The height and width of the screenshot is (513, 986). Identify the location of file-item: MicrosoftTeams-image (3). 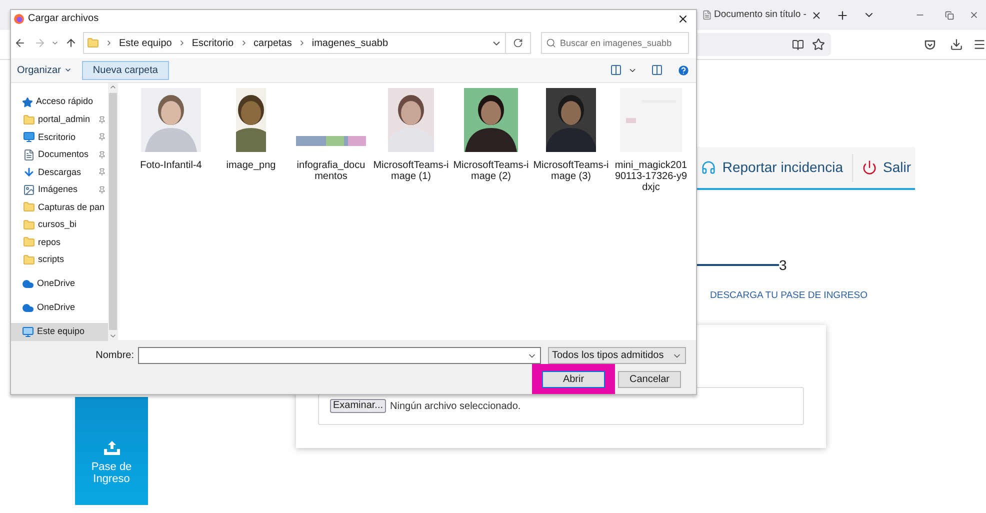
(571, 135).